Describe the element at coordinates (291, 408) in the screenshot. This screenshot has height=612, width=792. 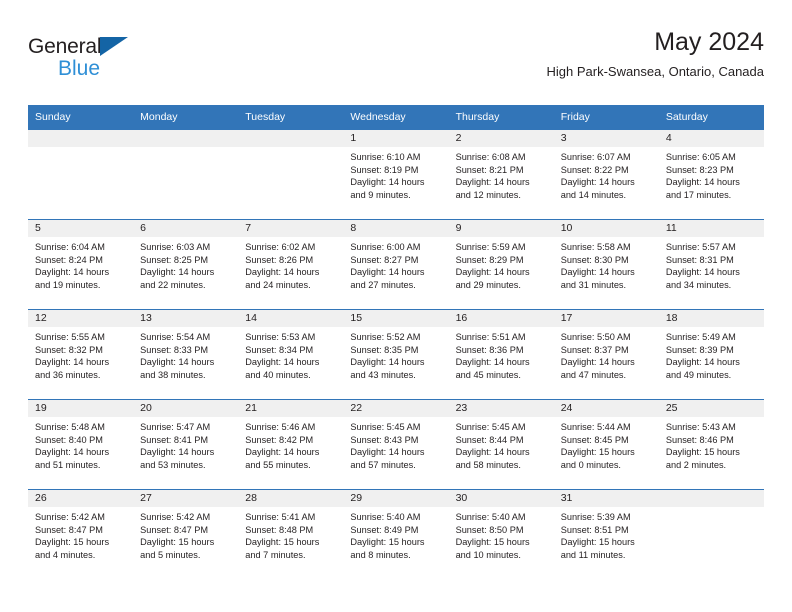
I see `day-number: 21` at that location.